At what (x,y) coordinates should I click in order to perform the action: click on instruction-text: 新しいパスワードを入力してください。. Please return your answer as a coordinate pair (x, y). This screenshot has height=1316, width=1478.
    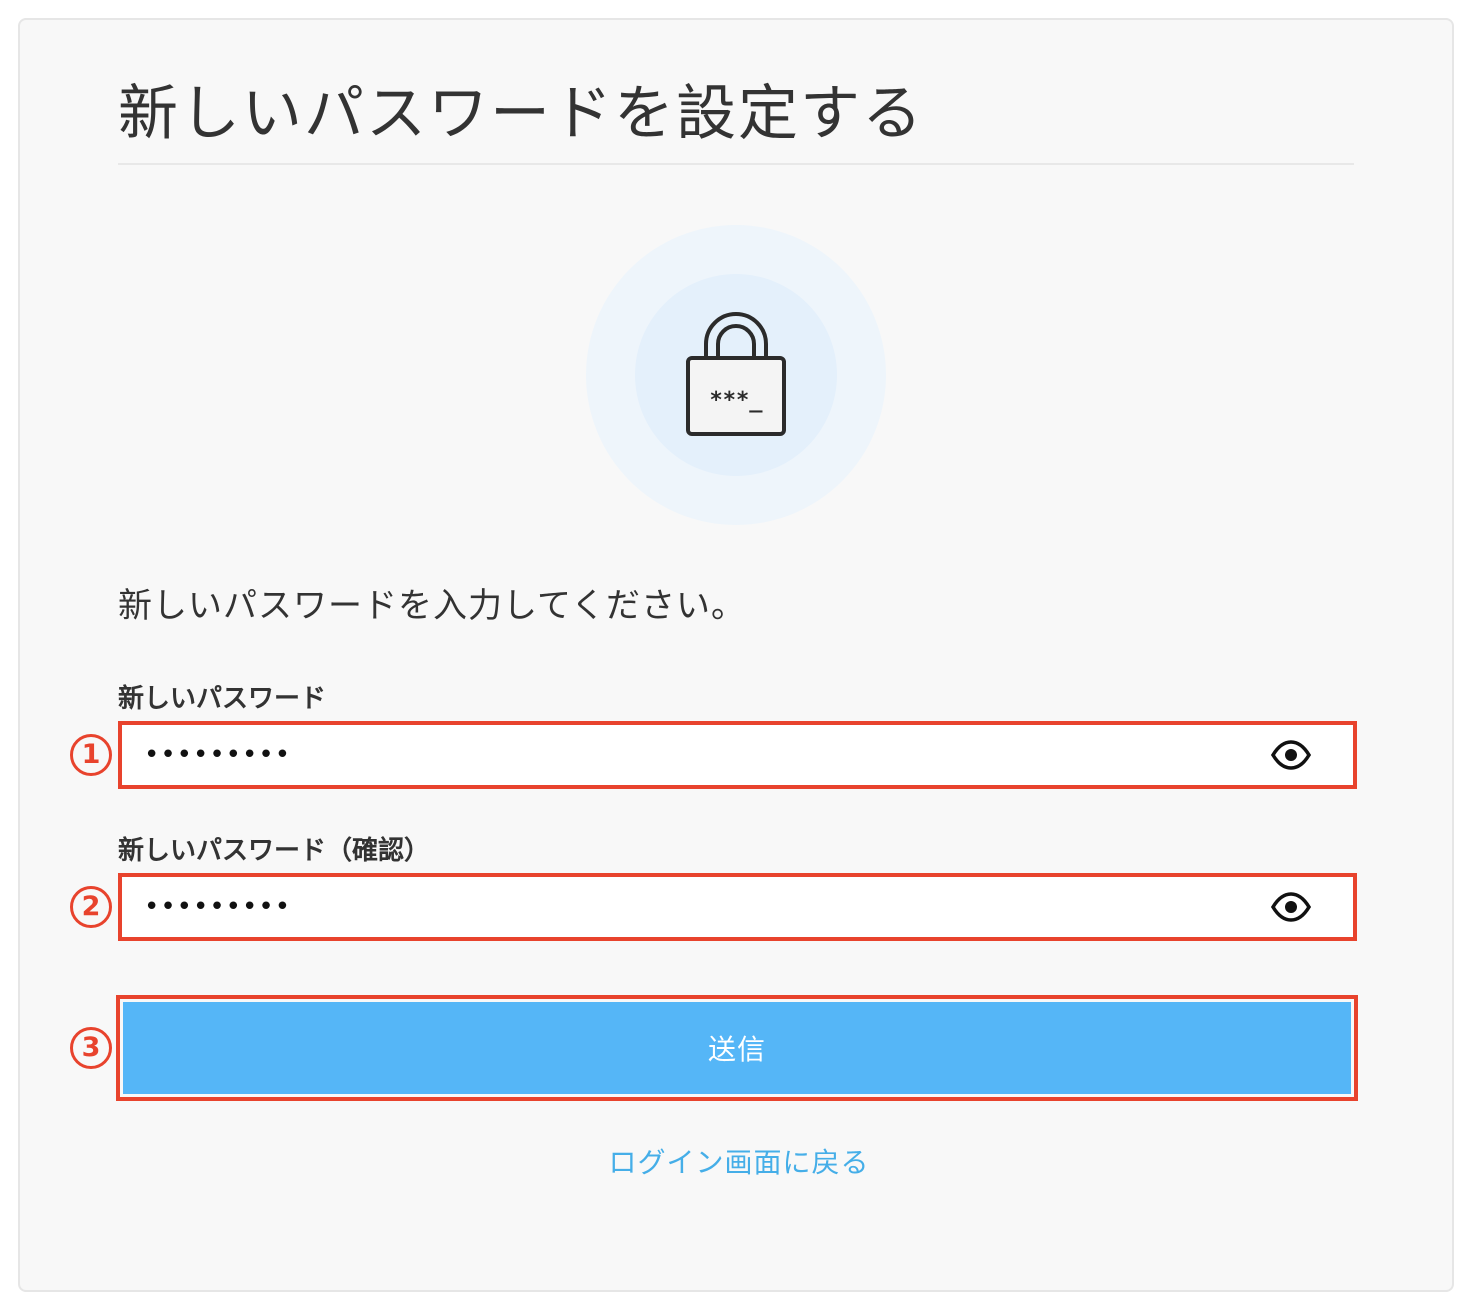
    Looking at the image, I should click on (432, 606).